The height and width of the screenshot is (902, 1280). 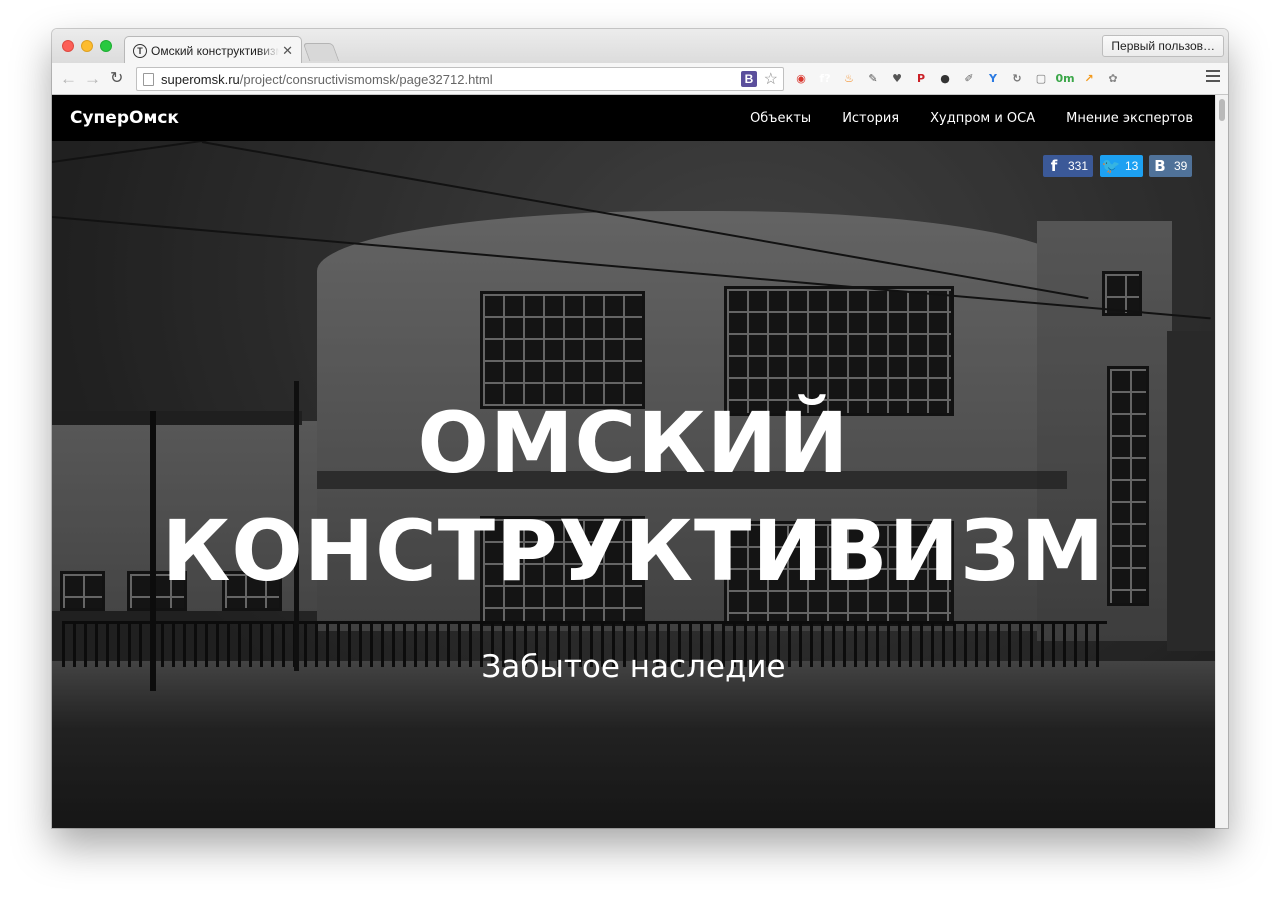 I want to click on extension-icons: ◉ f? ♨ ✎ ♥ P ● ✐ Y ↻ ▢ 0m ↗ ✿, so click(x=957, y=79).